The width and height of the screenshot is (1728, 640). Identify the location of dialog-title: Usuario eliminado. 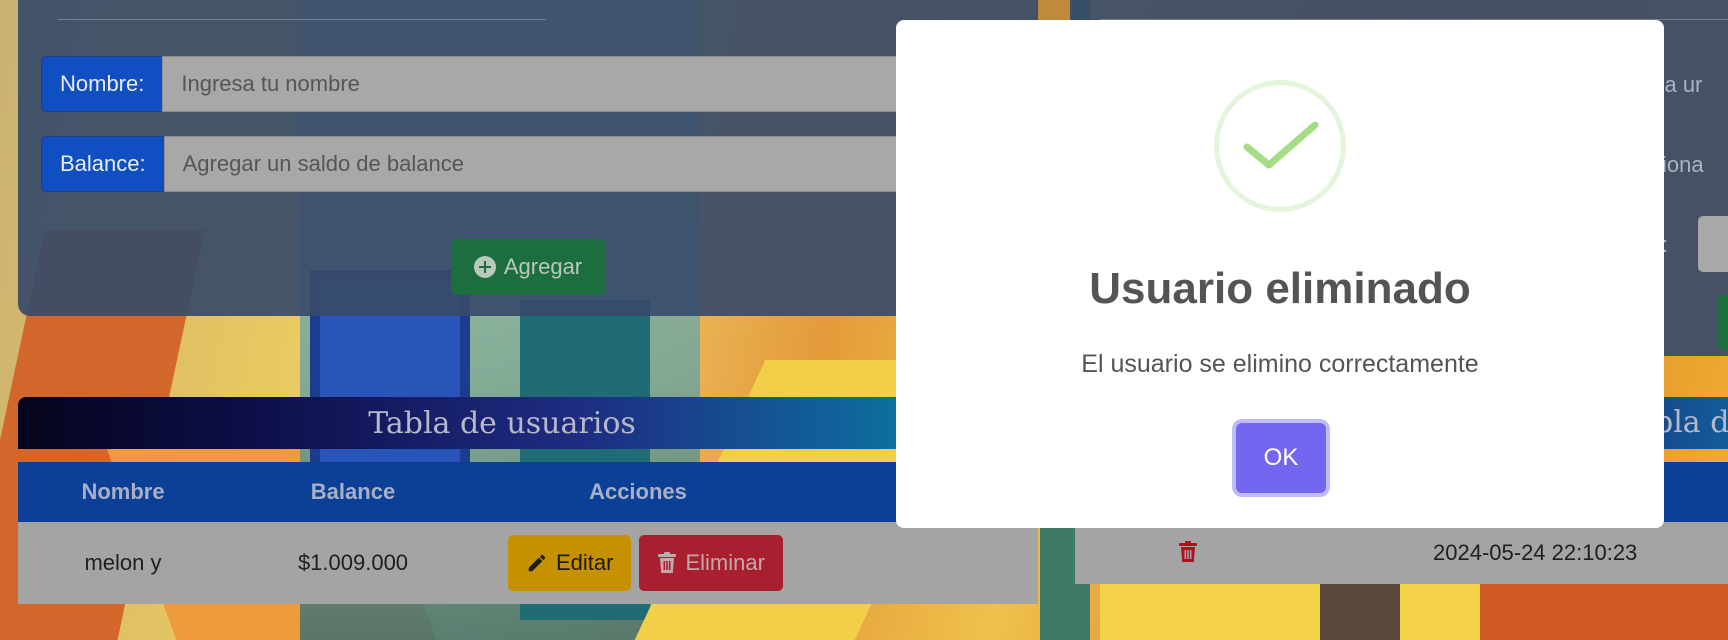
(1280, 288).